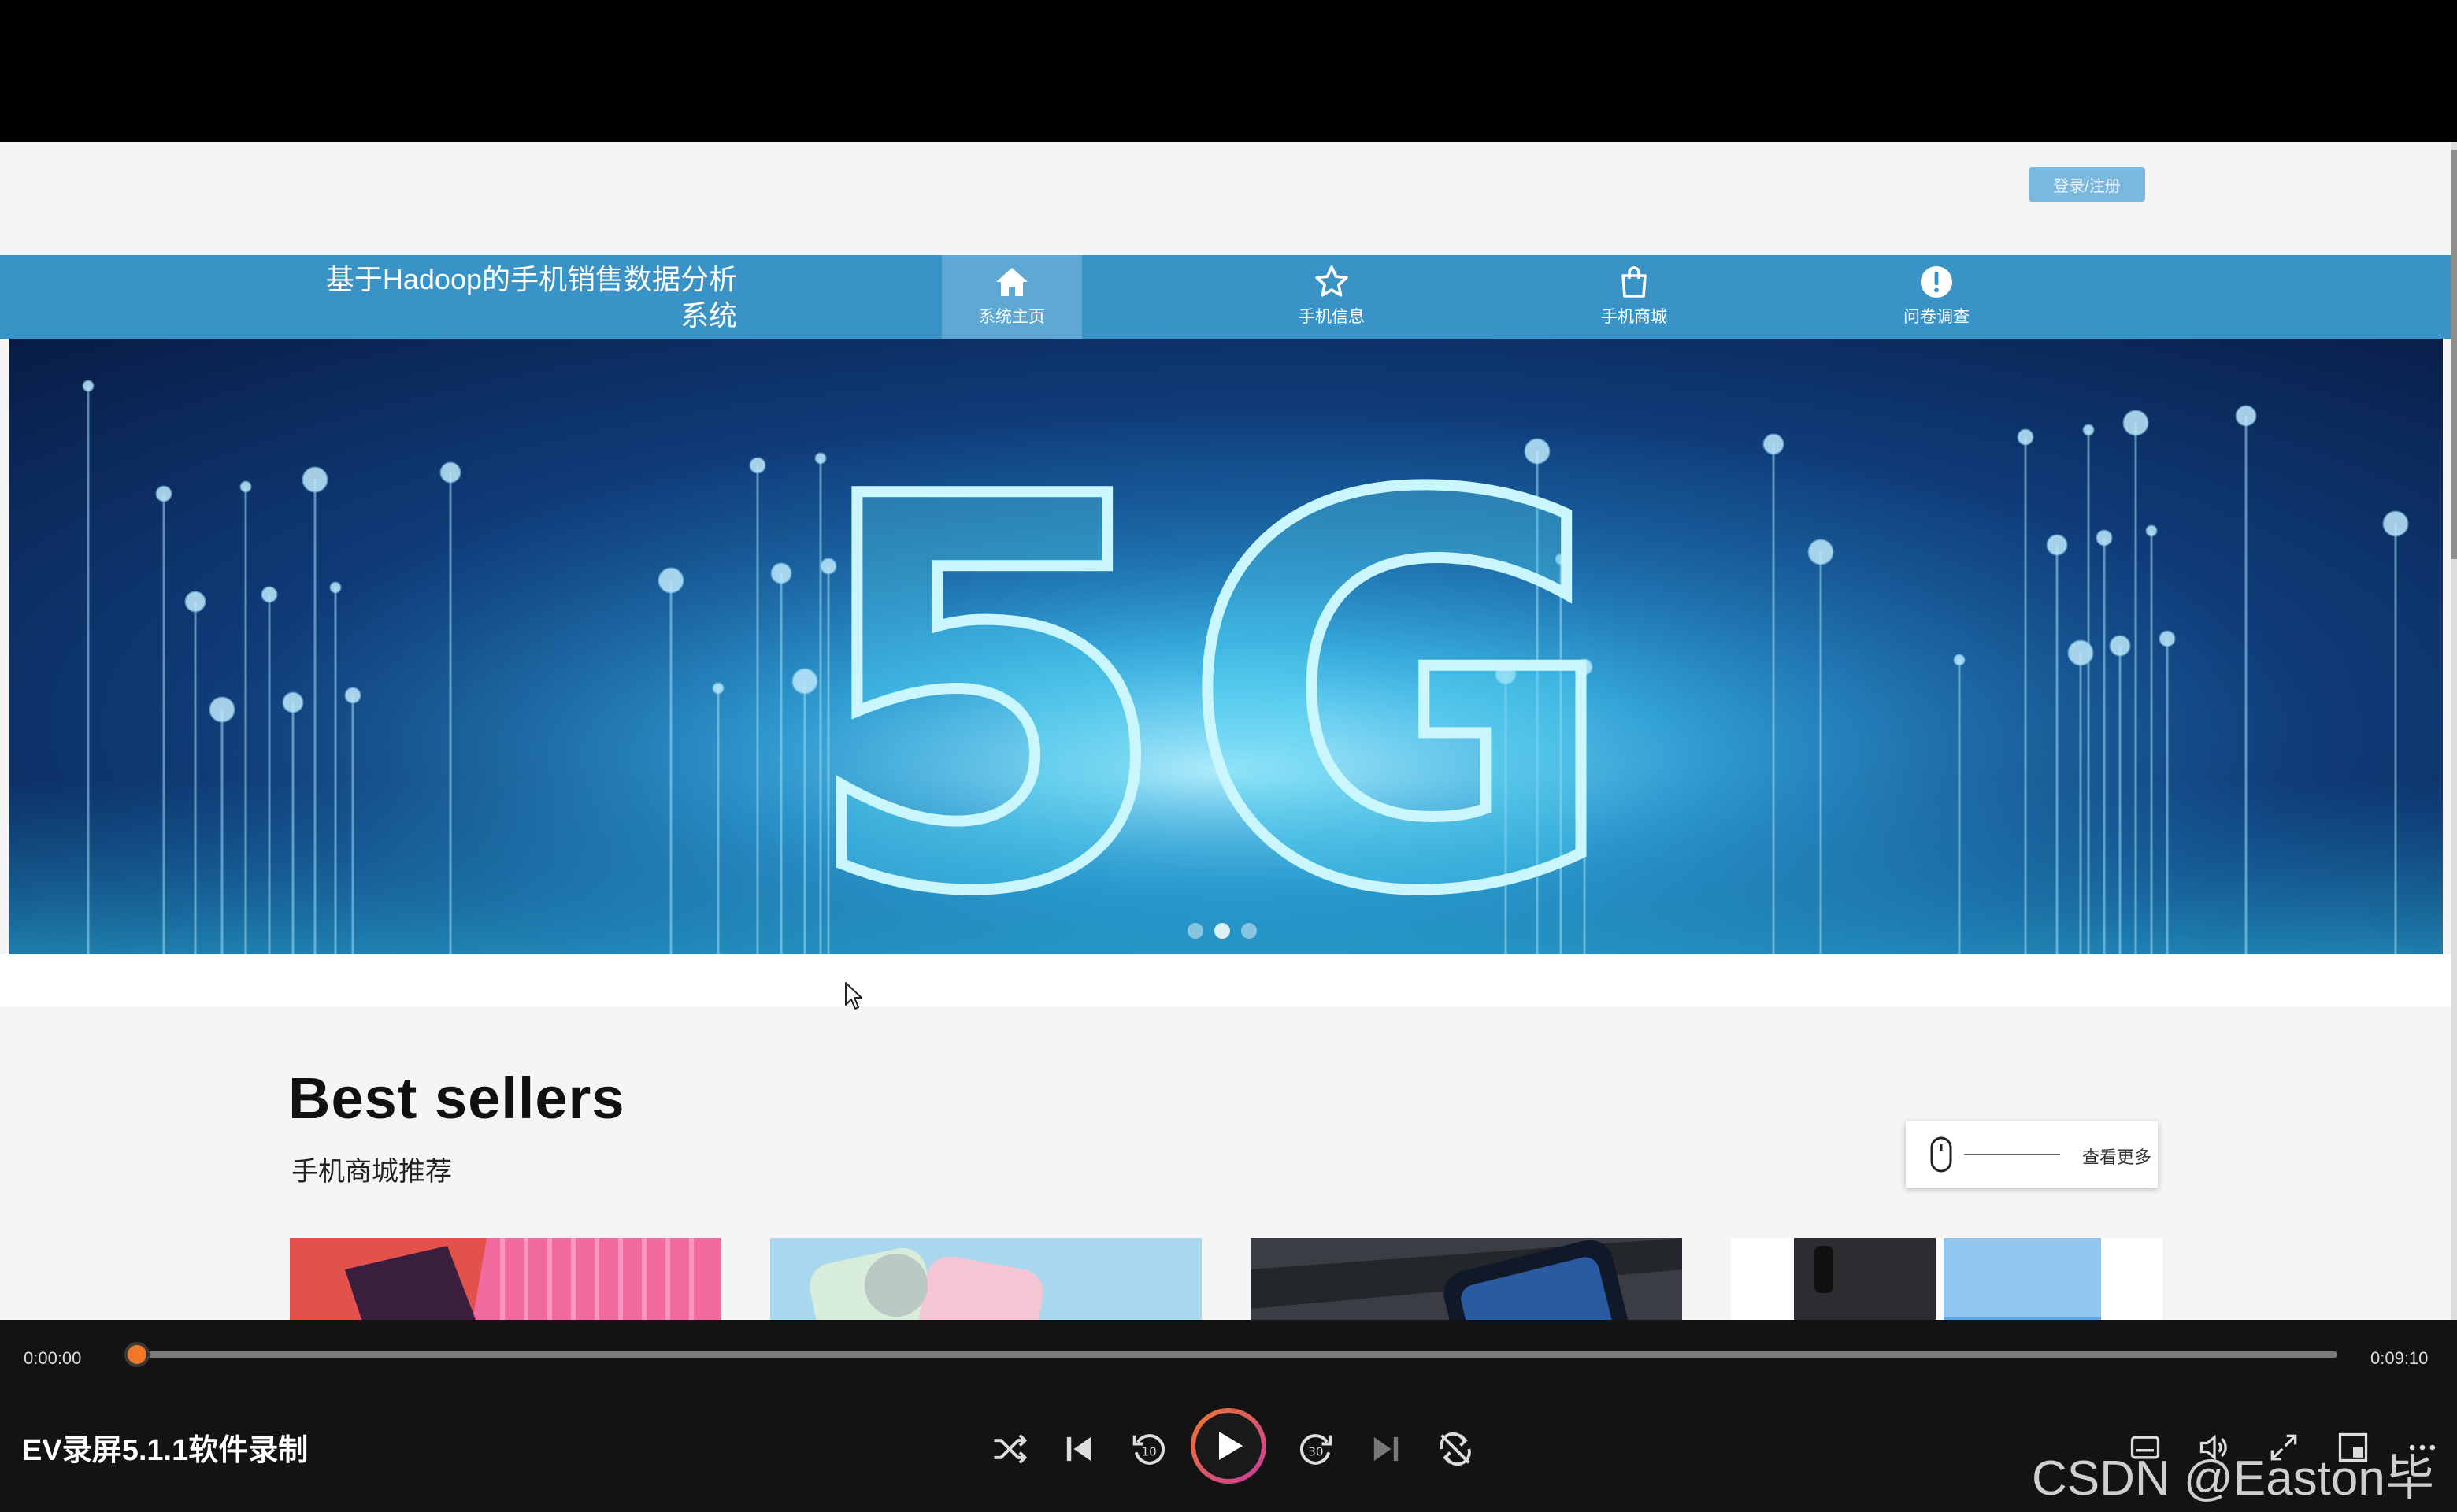 This screenshot has width=2457, height=1512. What do you see at coordinates (1148, 1452) in the screenshot?
I see `svg-text: 10` at bounding box center [1148, 1452].